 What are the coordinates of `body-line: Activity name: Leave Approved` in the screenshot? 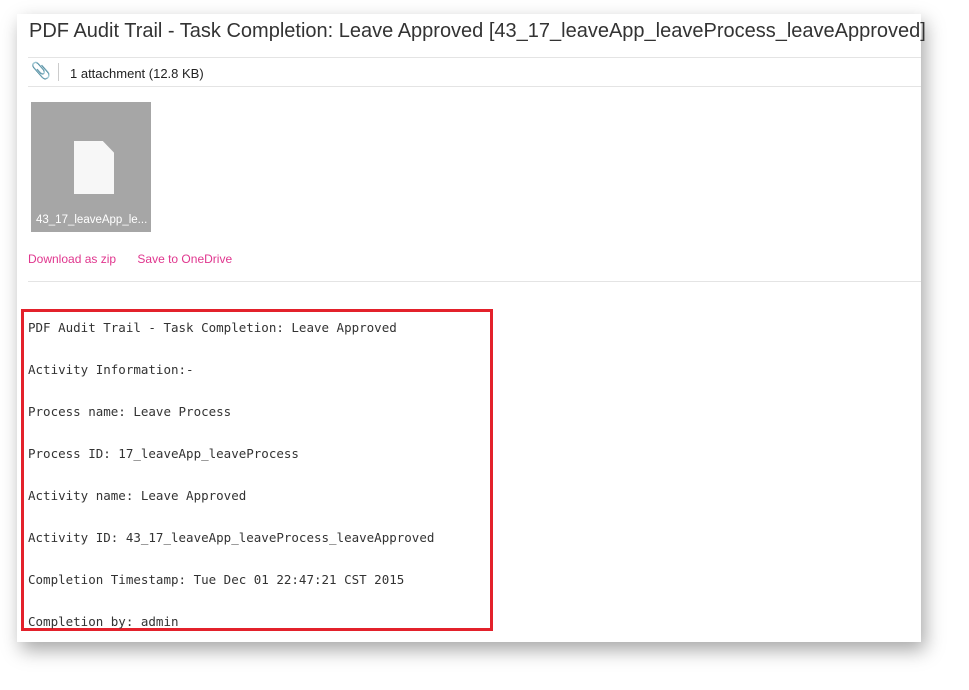 It's located at (137, 495).